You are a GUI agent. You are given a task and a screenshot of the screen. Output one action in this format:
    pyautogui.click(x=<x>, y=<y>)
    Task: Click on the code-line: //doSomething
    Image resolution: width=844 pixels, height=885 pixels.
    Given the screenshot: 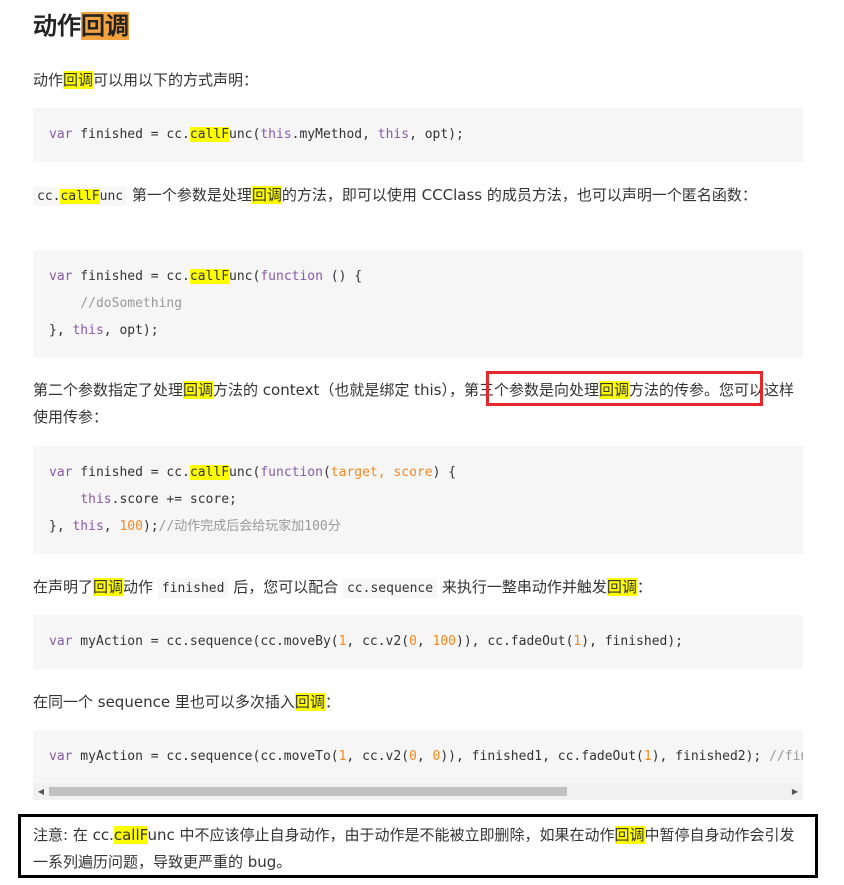 What is the action you would take?
    pyautogui.click(x=131, y=303)
    